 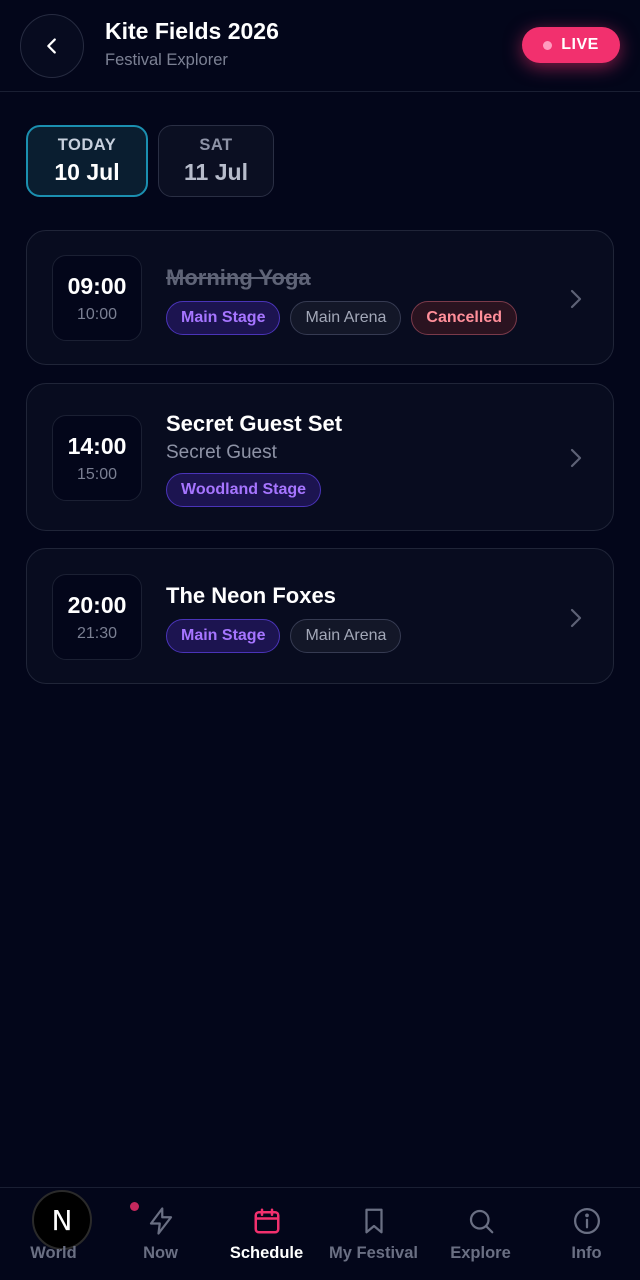 What do you see at coordinates (480, 1253) in the screenshot?
I see `nav-label: Explore` at bounding box center [480, 1253].